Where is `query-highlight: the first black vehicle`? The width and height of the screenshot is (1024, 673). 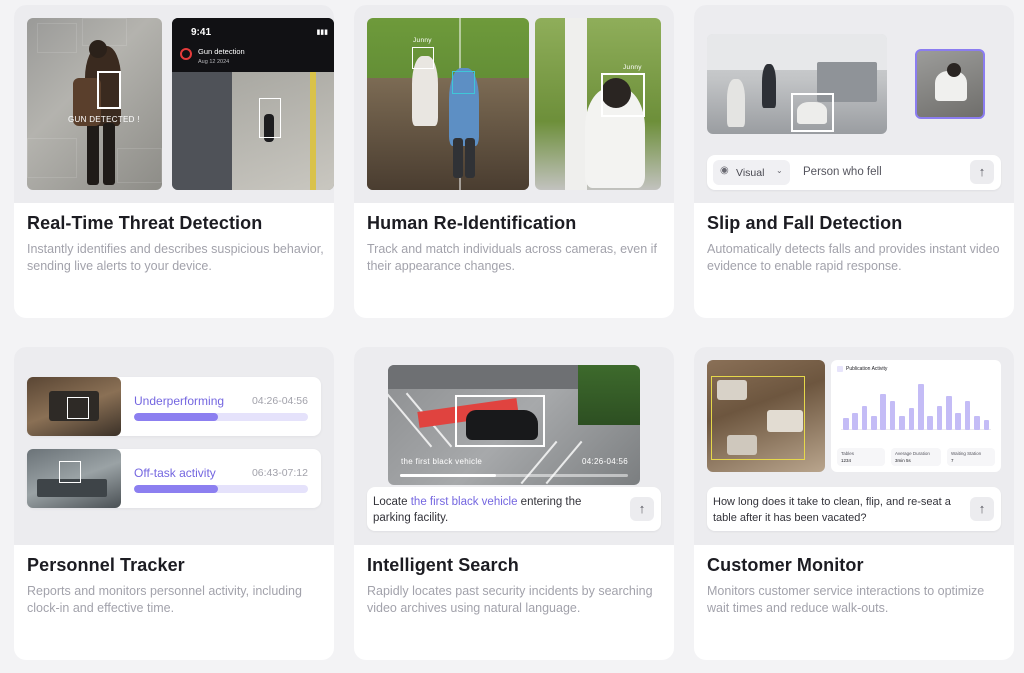
query-highlight: the first black vehicle is located at coordinates (464, 502).